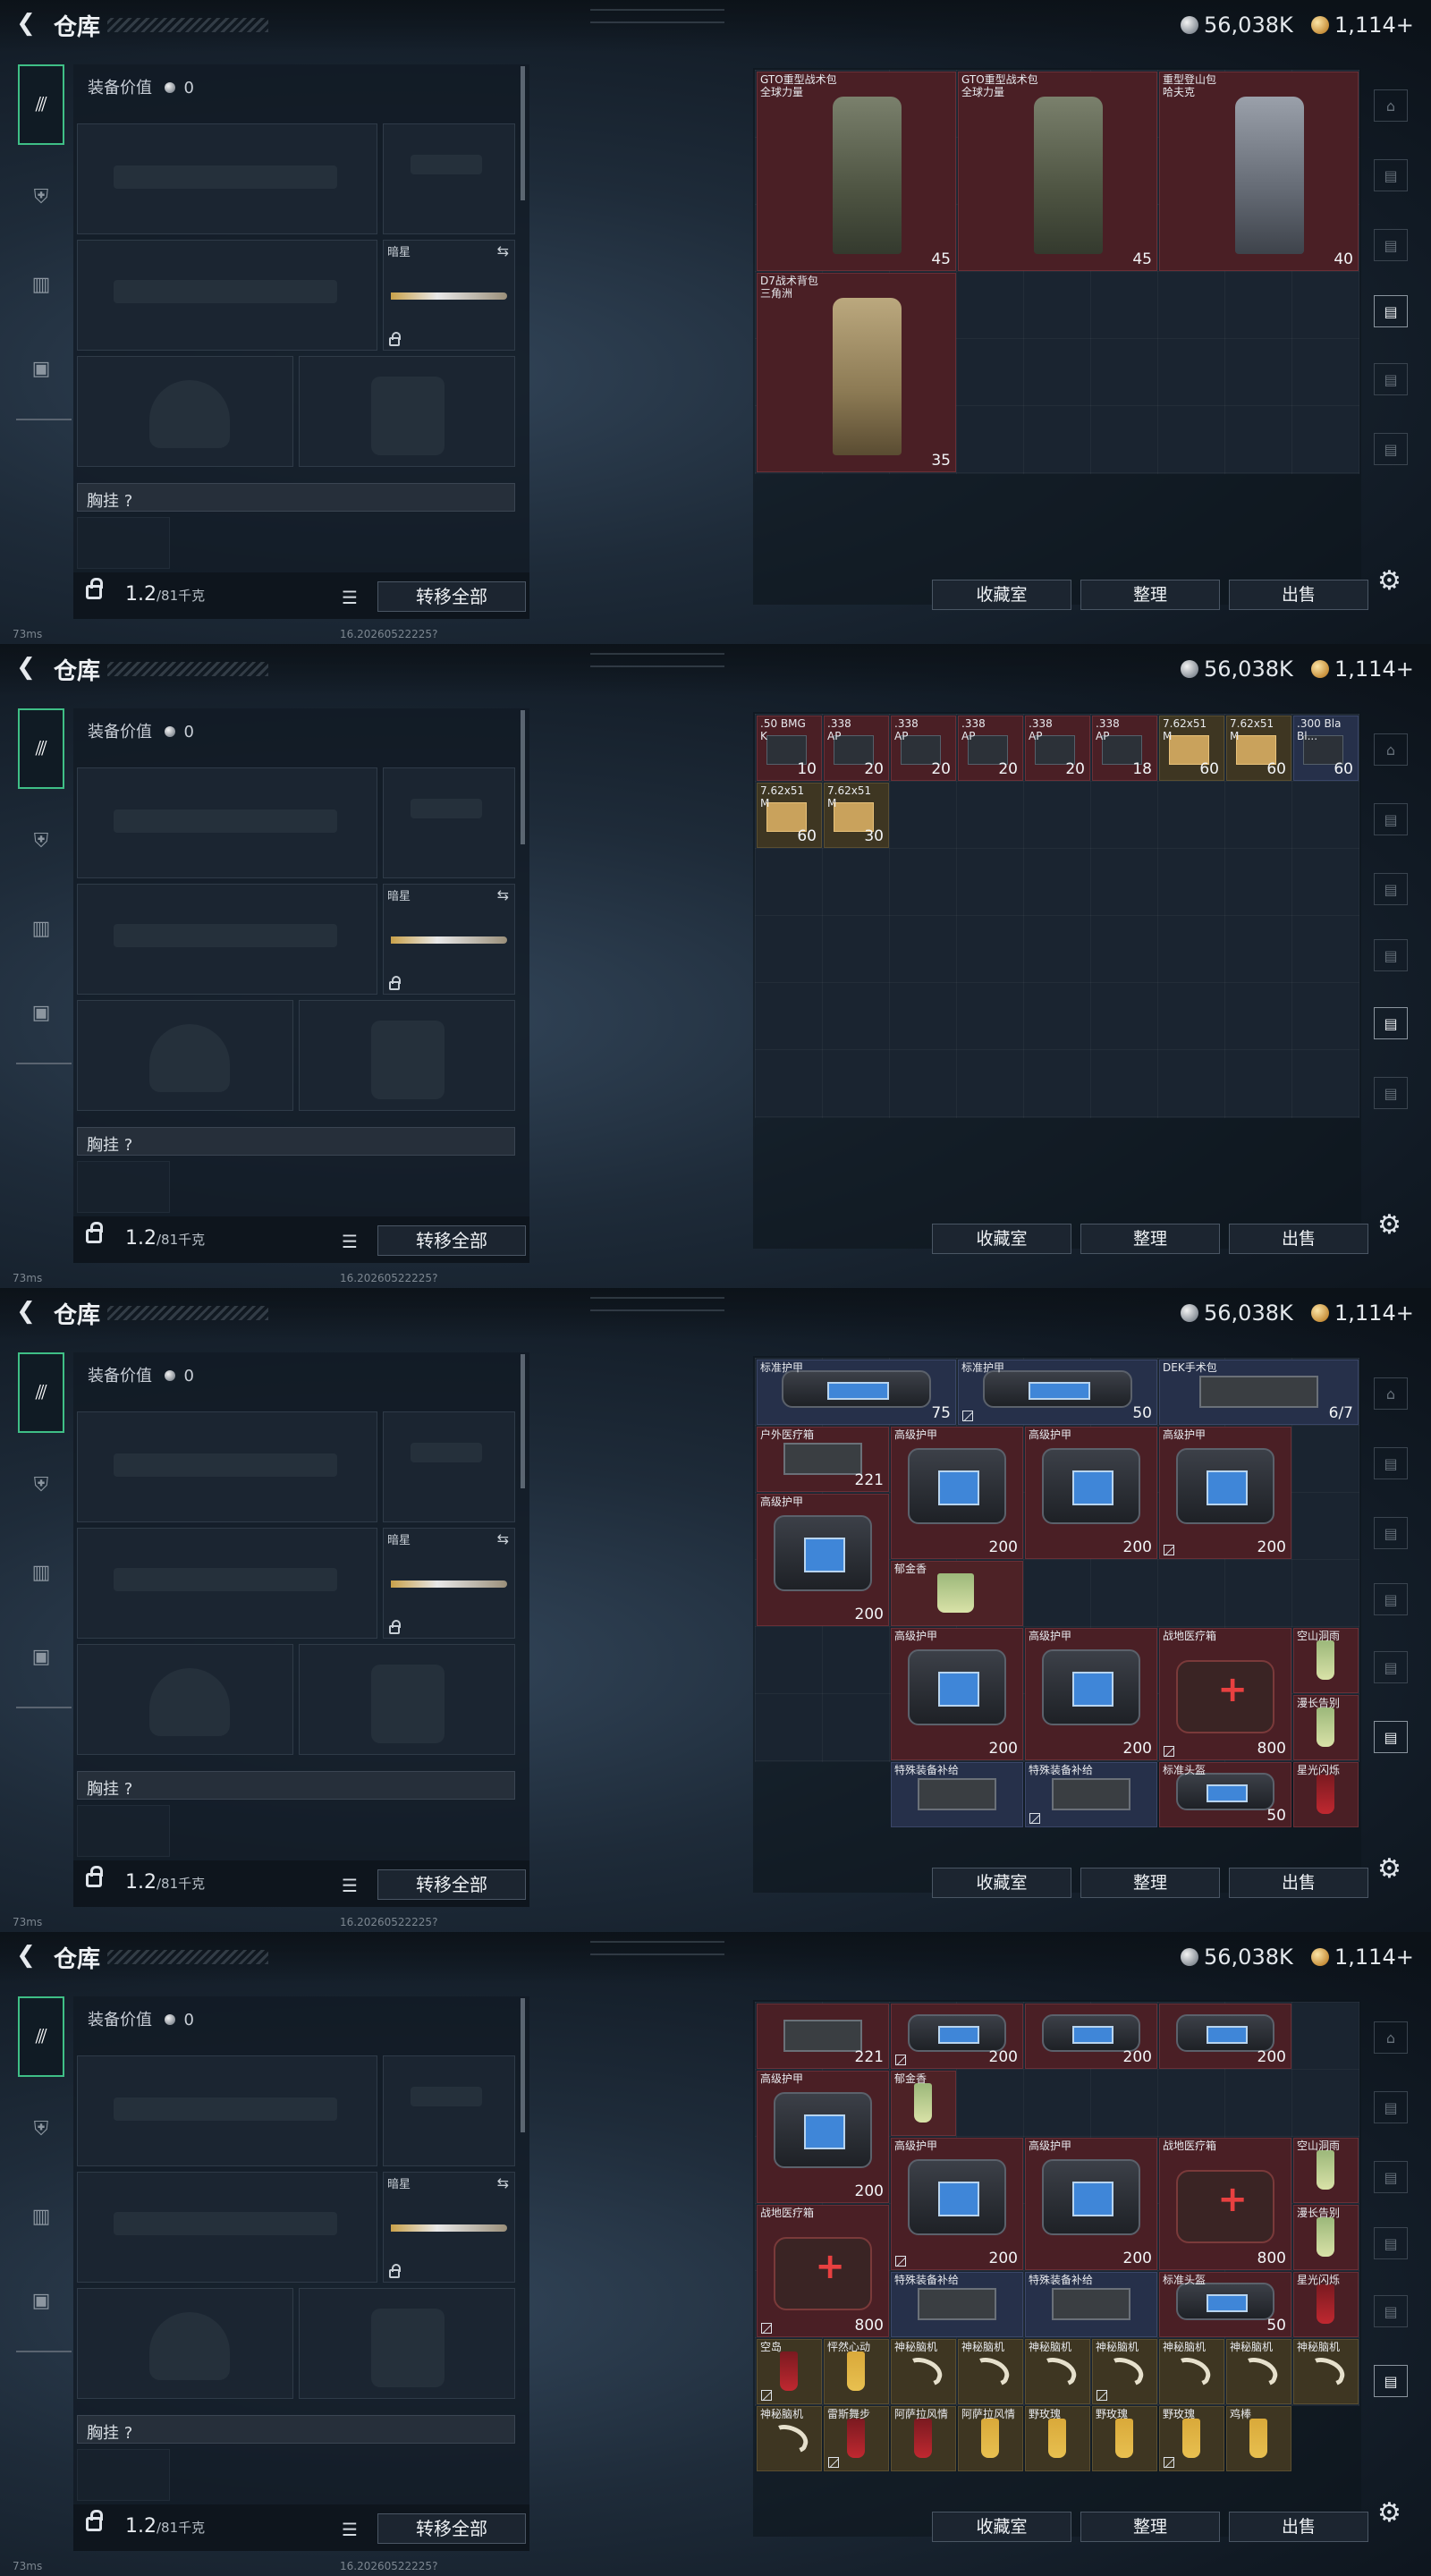  I want to click on inventory-item: 雷斯舞步, so click(857, 2438).